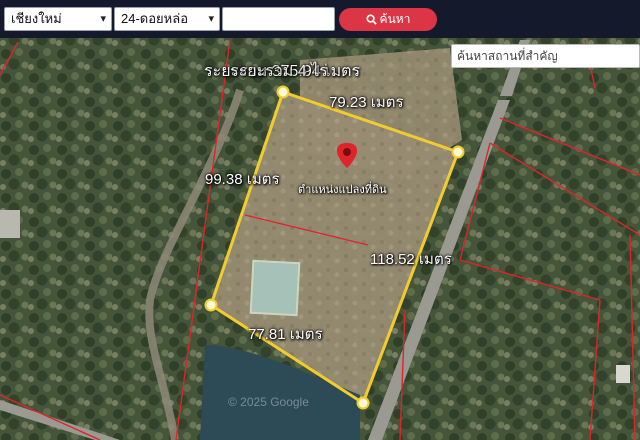 The image size is (640, 440). What do you see at coordinates (36, 18) in the screenshot?
I see `province-select-value: เชียงใหม่` at bounding box center [36, 18].